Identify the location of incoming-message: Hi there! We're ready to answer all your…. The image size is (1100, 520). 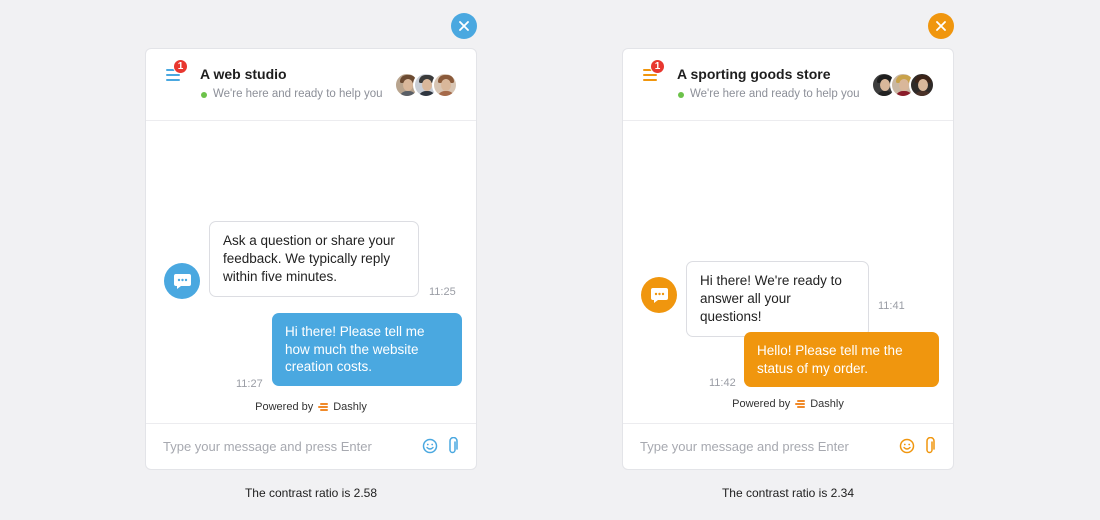
(777, 299).